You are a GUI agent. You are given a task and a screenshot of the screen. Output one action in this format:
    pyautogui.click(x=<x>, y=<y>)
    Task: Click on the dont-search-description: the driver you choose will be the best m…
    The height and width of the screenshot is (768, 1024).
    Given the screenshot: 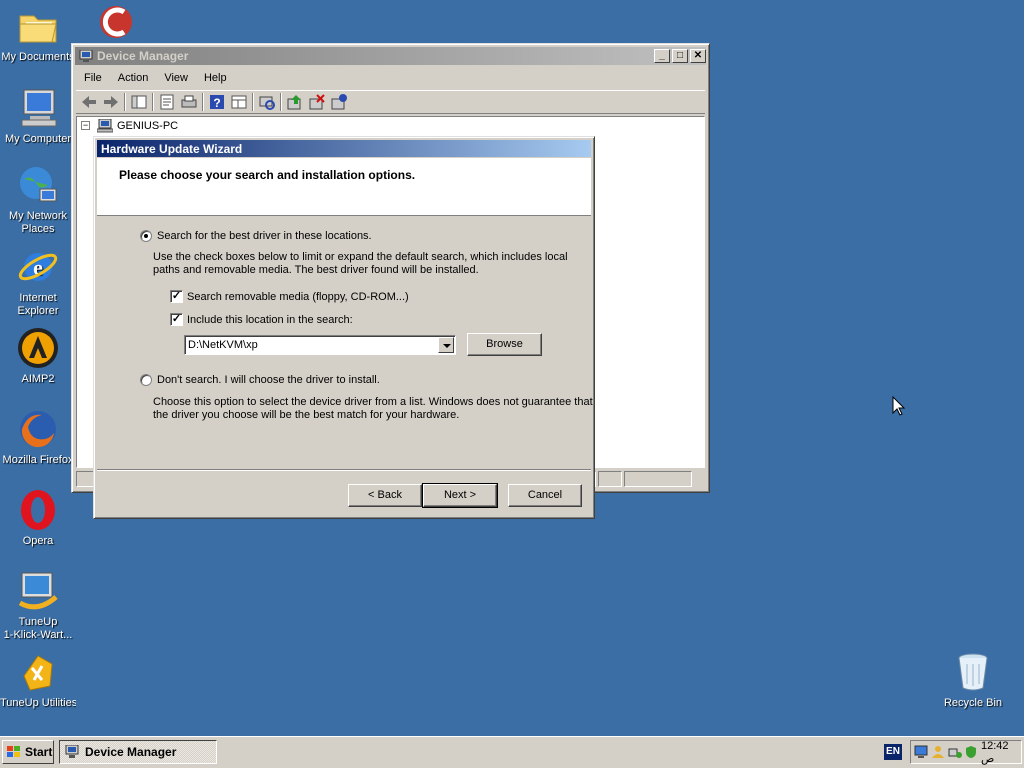 What is the action you would take?
    pyautogui.click(x=306, y=415)
    